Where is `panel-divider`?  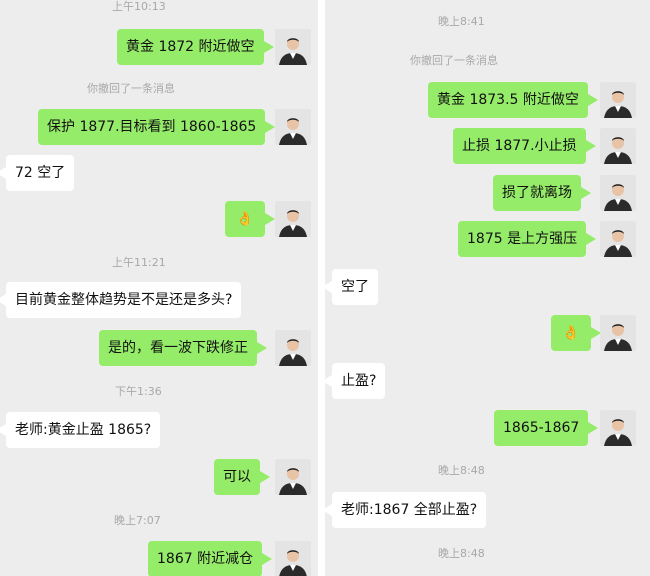
panel-divider is located at coordinates (321, 288).